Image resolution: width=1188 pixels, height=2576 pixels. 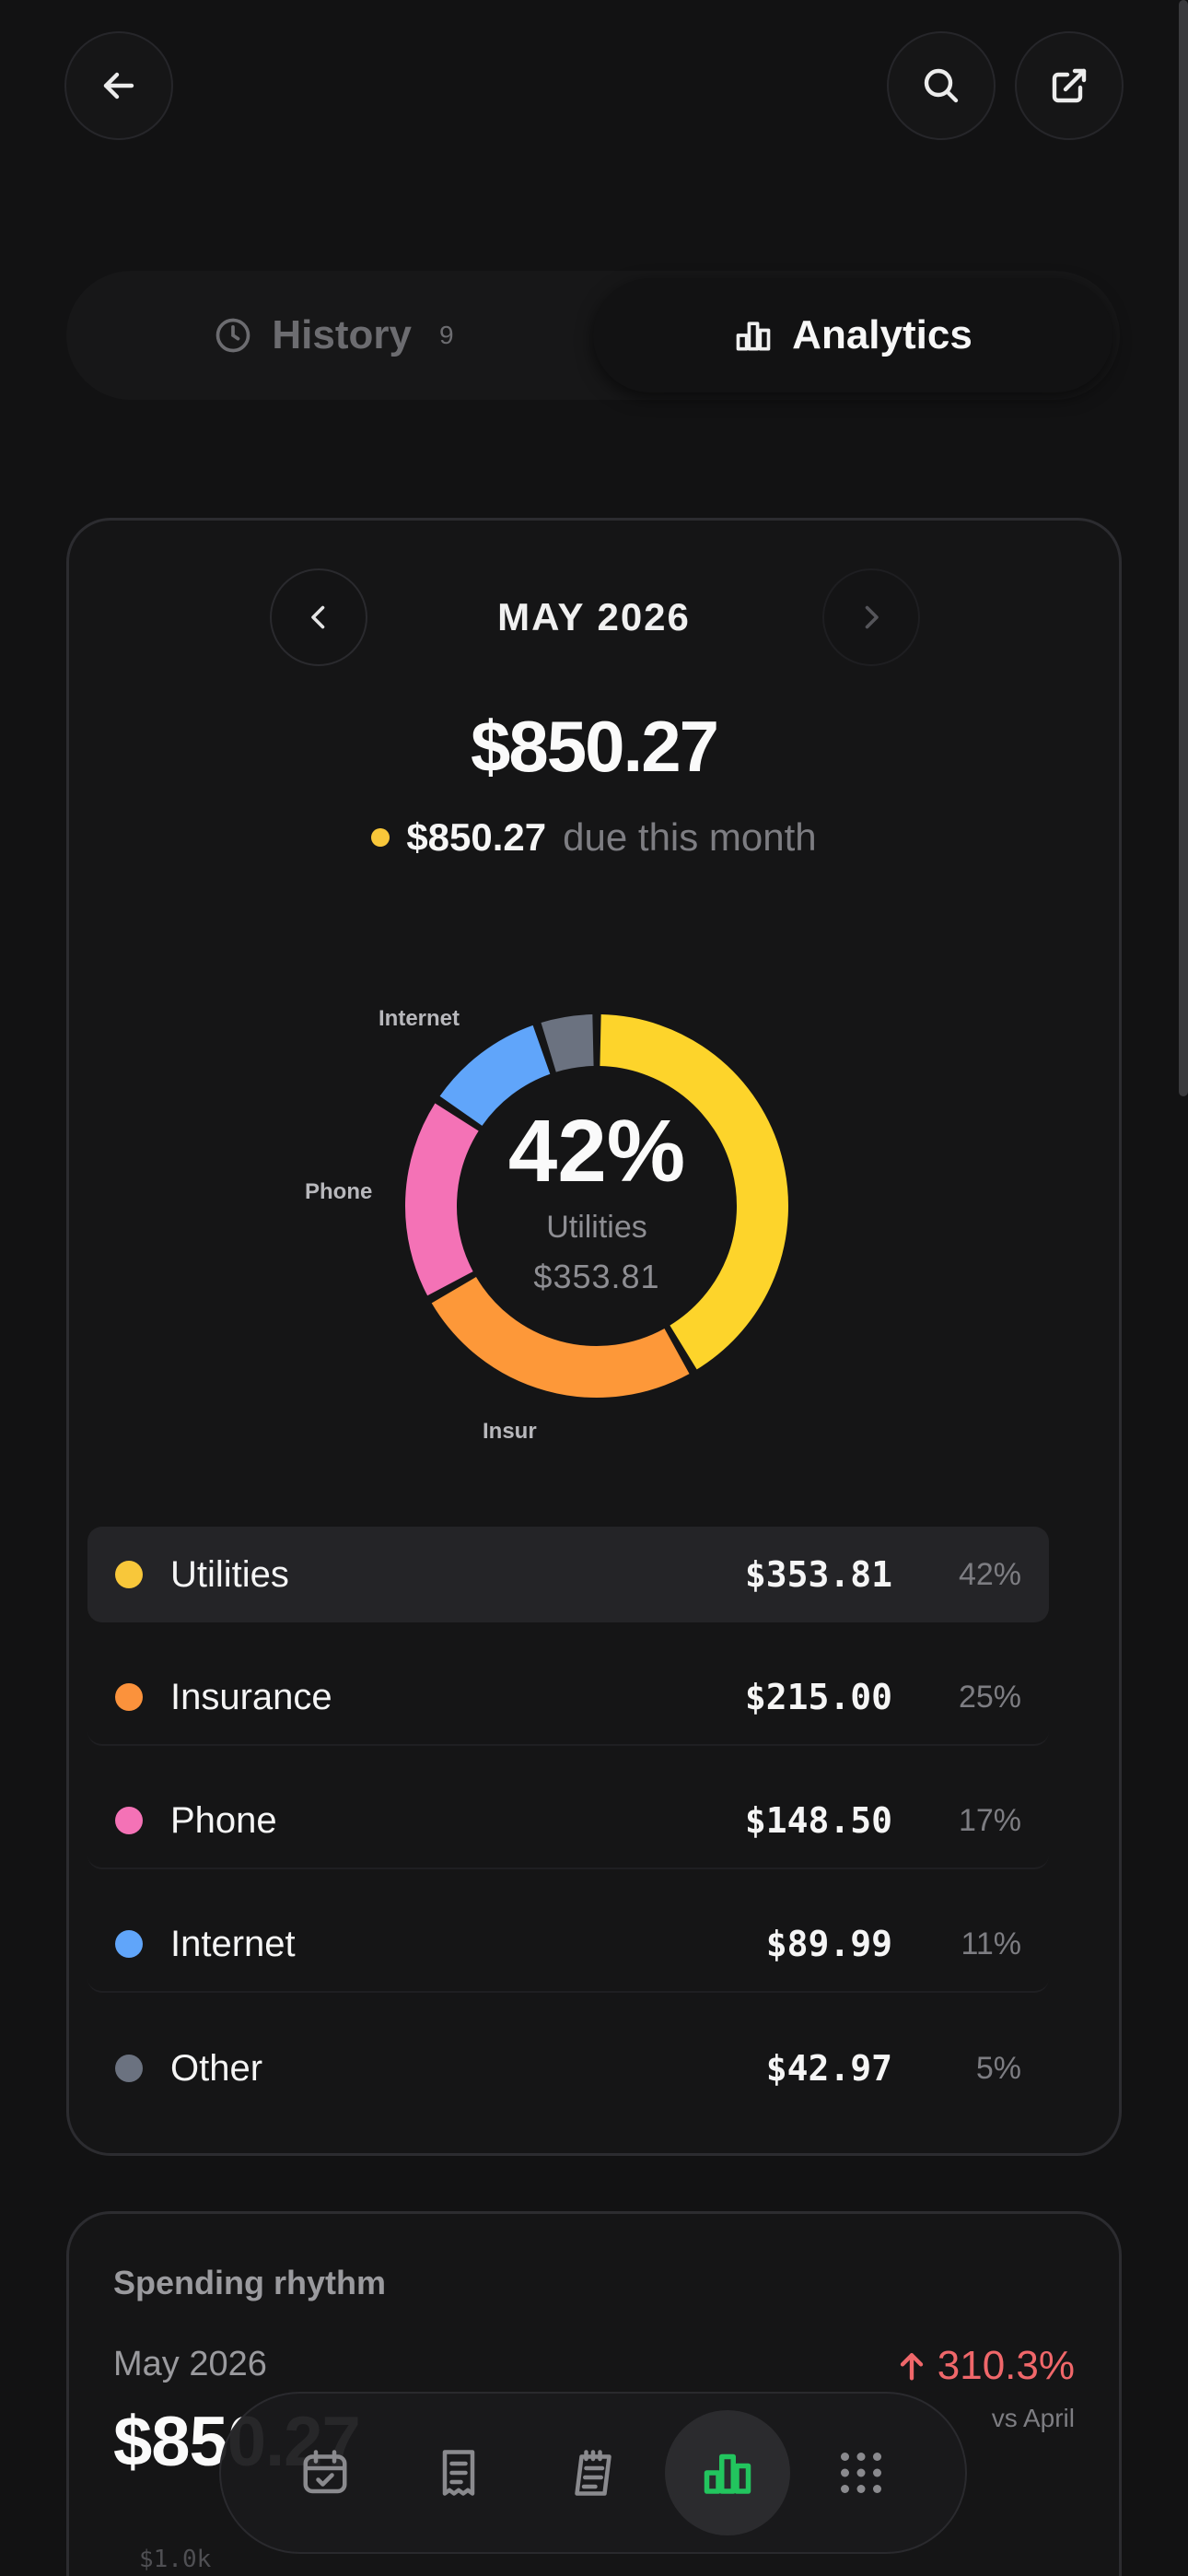 What do you see at coordinates (175, 2559) in the screenshot?
I see `rhythm-axis-label: $1.0k` at bounding box center [175, 2559].